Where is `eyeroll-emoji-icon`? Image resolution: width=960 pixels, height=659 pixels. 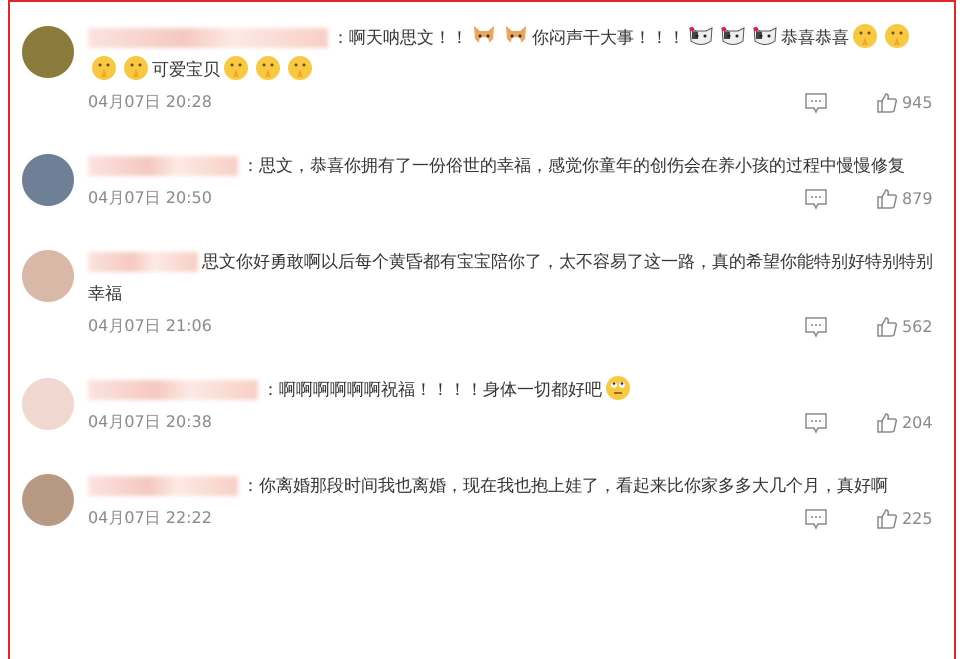 eyeroll-emoji-icon is located at coordinates (618, 388).